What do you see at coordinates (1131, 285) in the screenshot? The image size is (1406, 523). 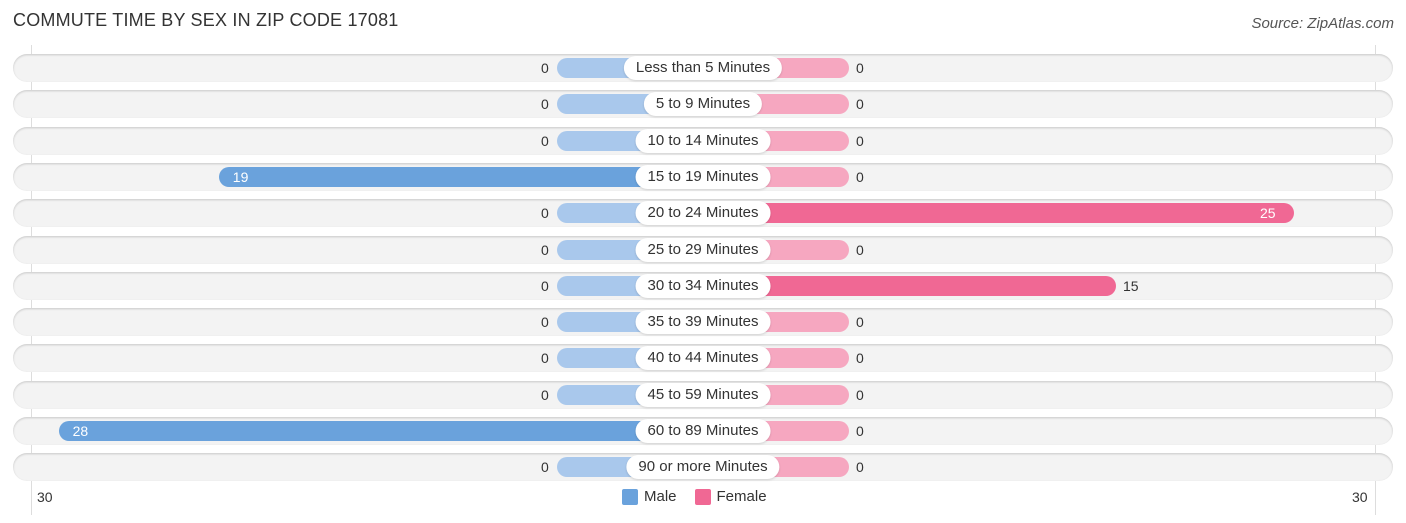 I see `value-label-female: 15` at bounding box center [1131, 285].